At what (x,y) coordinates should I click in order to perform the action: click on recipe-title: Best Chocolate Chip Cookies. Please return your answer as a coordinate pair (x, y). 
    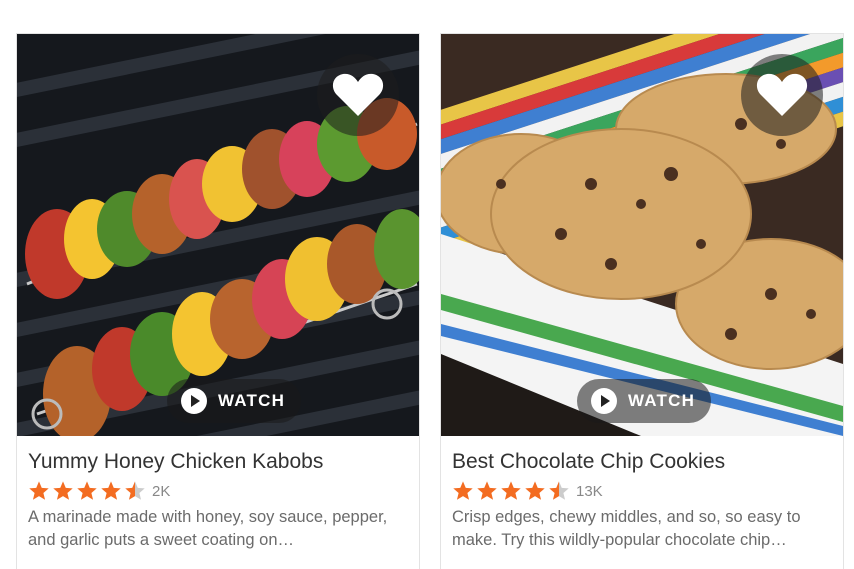
    Looking at the image, I should click on (642, 462).